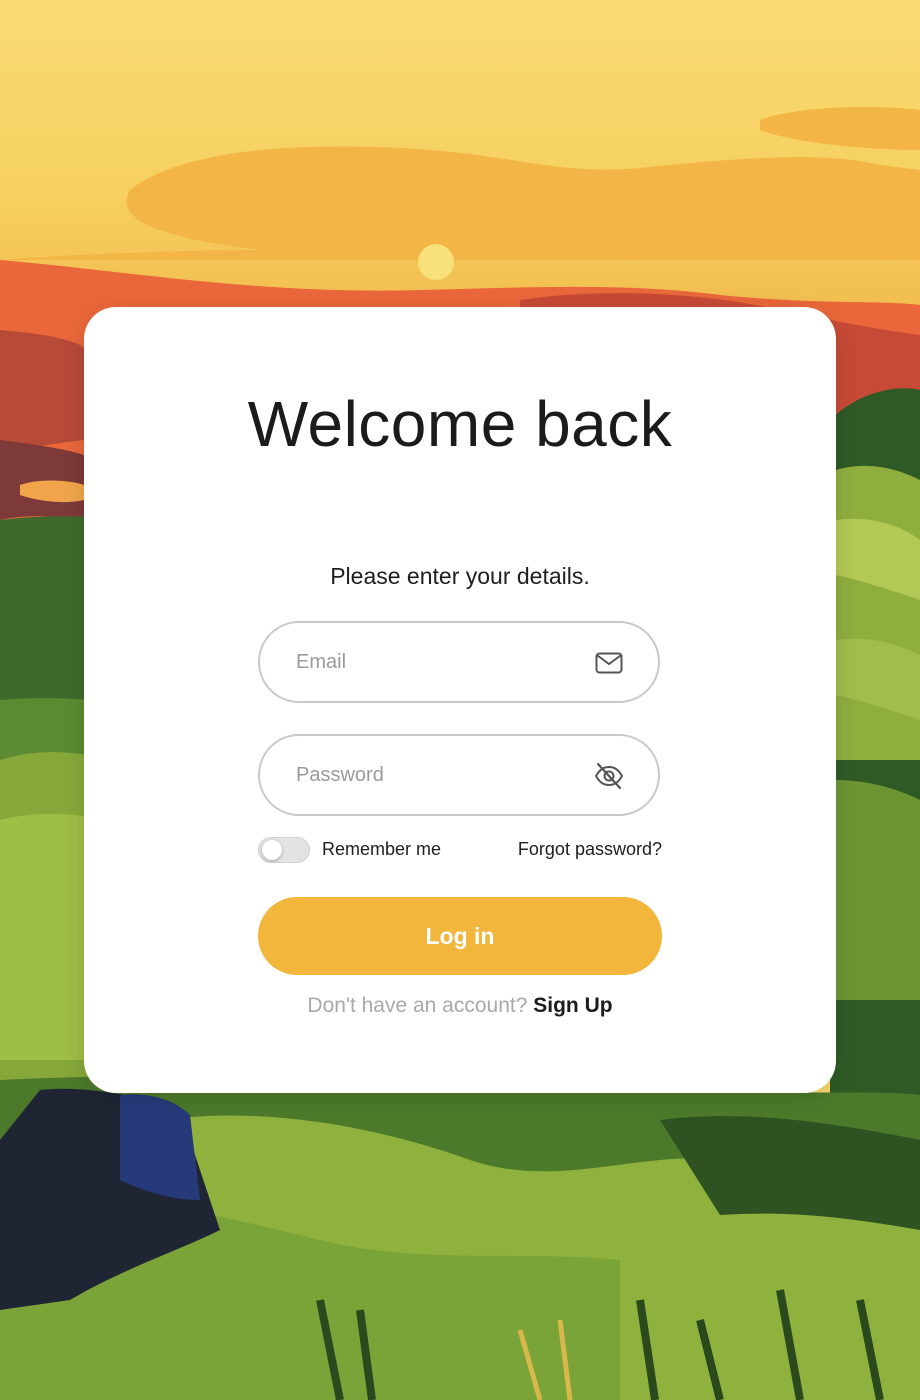 The image size is (920, 1400). I want to click on email-field, so click(441, 662).